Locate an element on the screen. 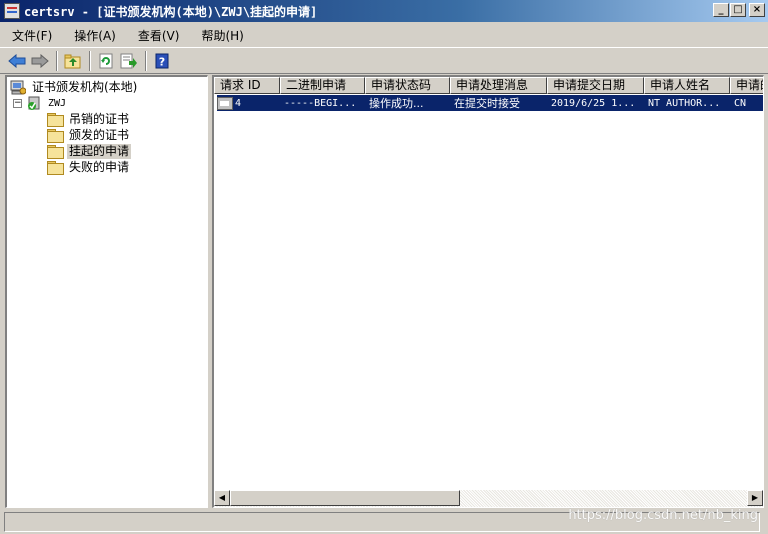 The width and height of the screenshot is (768, 534). tree-folder-label-selected: 挂起的申请 is located at coordinates (99, 151).